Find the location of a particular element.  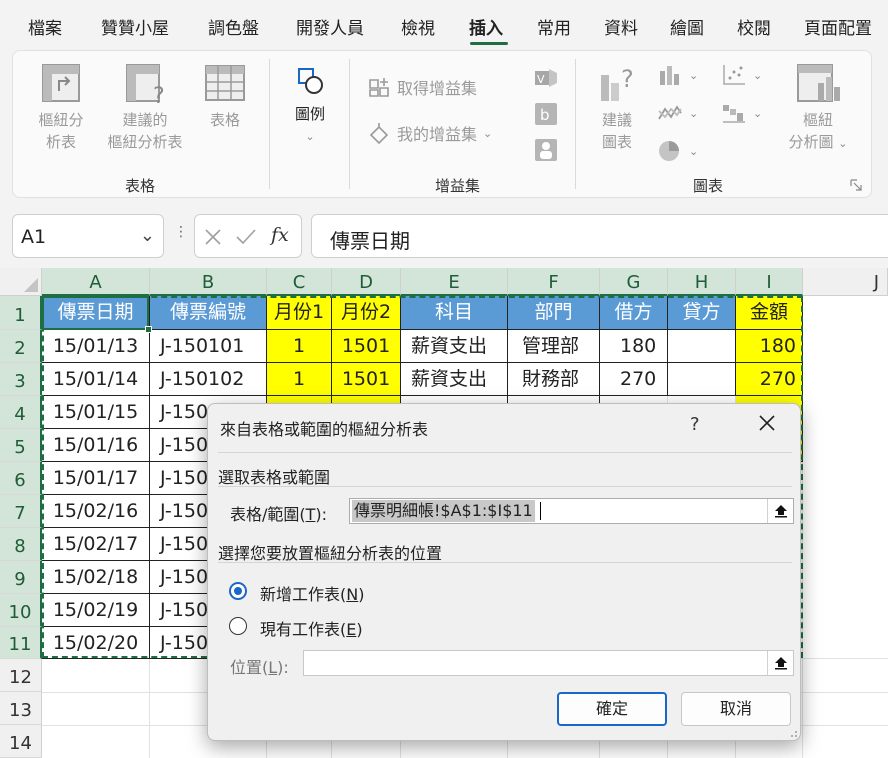

department-cell: 管理部 is located at coordinates (554, 346).